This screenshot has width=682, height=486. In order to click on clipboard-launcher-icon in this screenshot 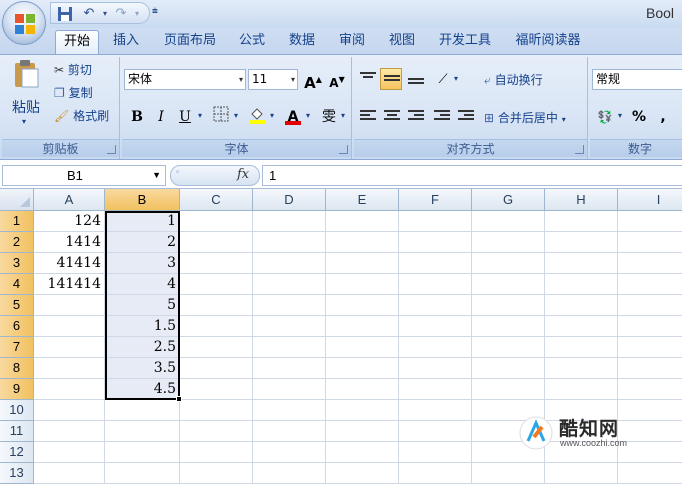, I will do `click(111, 149)`.